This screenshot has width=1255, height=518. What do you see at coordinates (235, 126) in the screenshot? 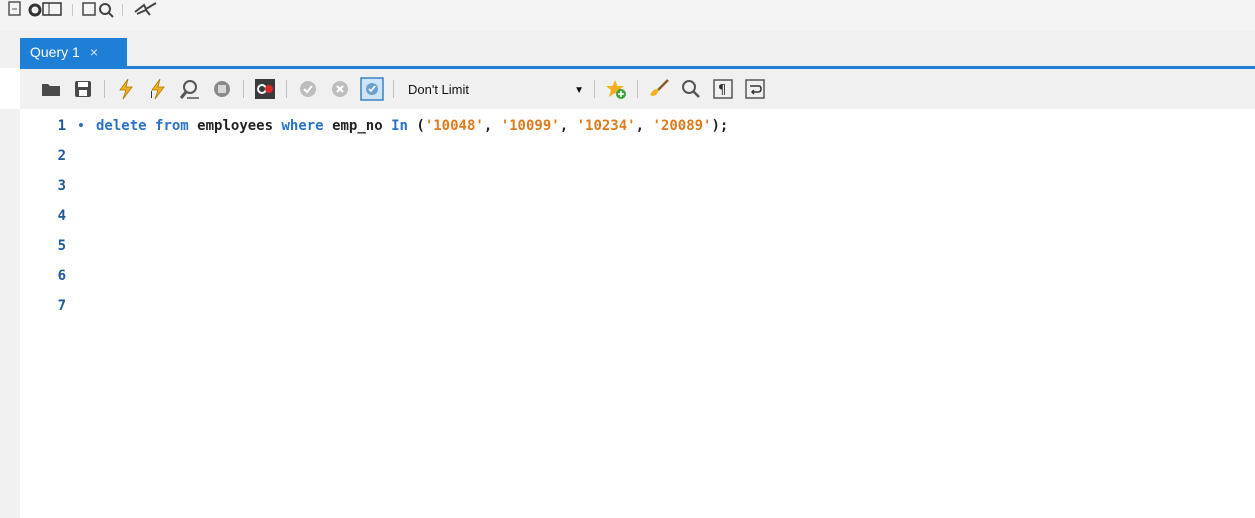
I see `table-name: employees` at bounding box center [235, 126].